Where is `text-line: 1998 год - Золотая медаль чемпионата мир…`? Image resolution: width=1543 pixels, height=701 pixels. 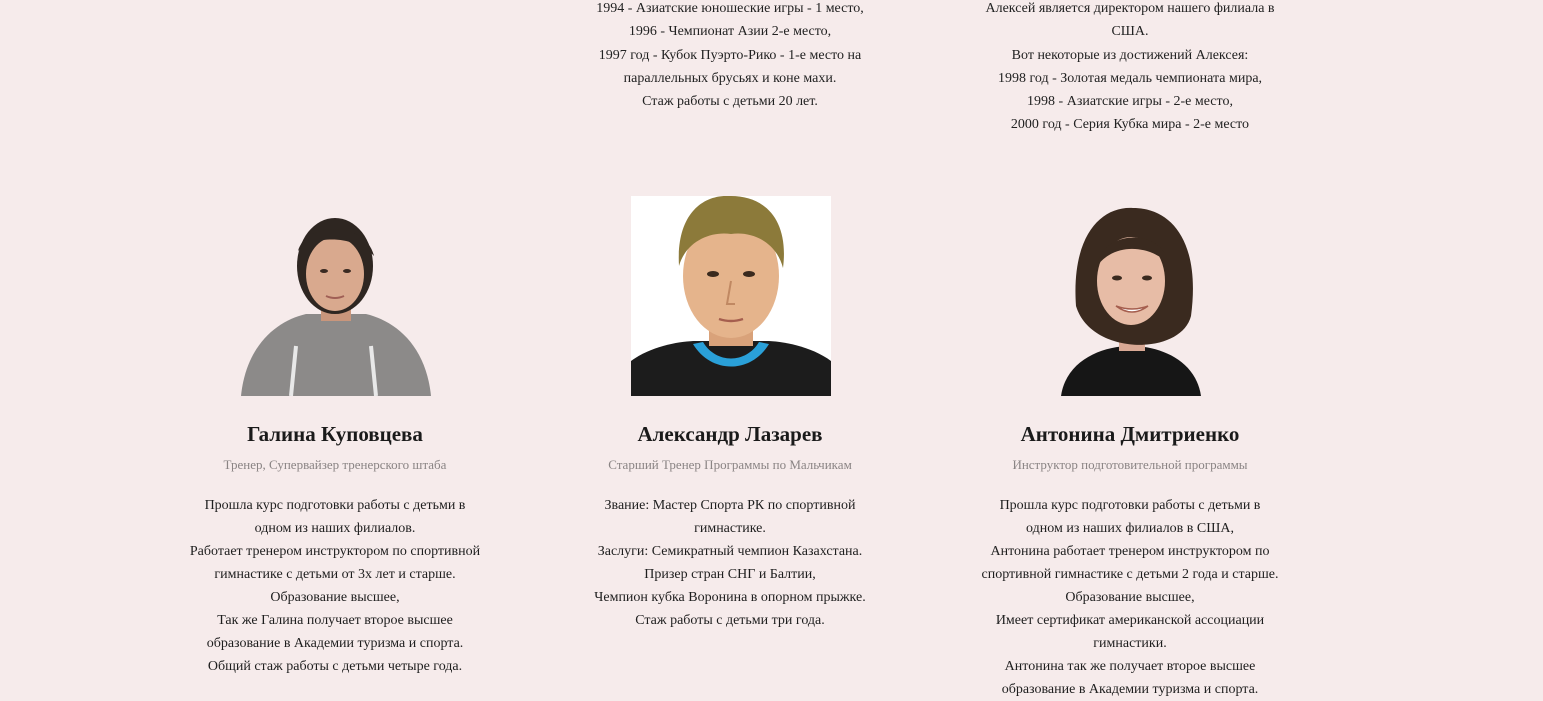
text-line: 1998 год - Золотая медаль чемпионата мир… is located at coordinates (1130, 78).